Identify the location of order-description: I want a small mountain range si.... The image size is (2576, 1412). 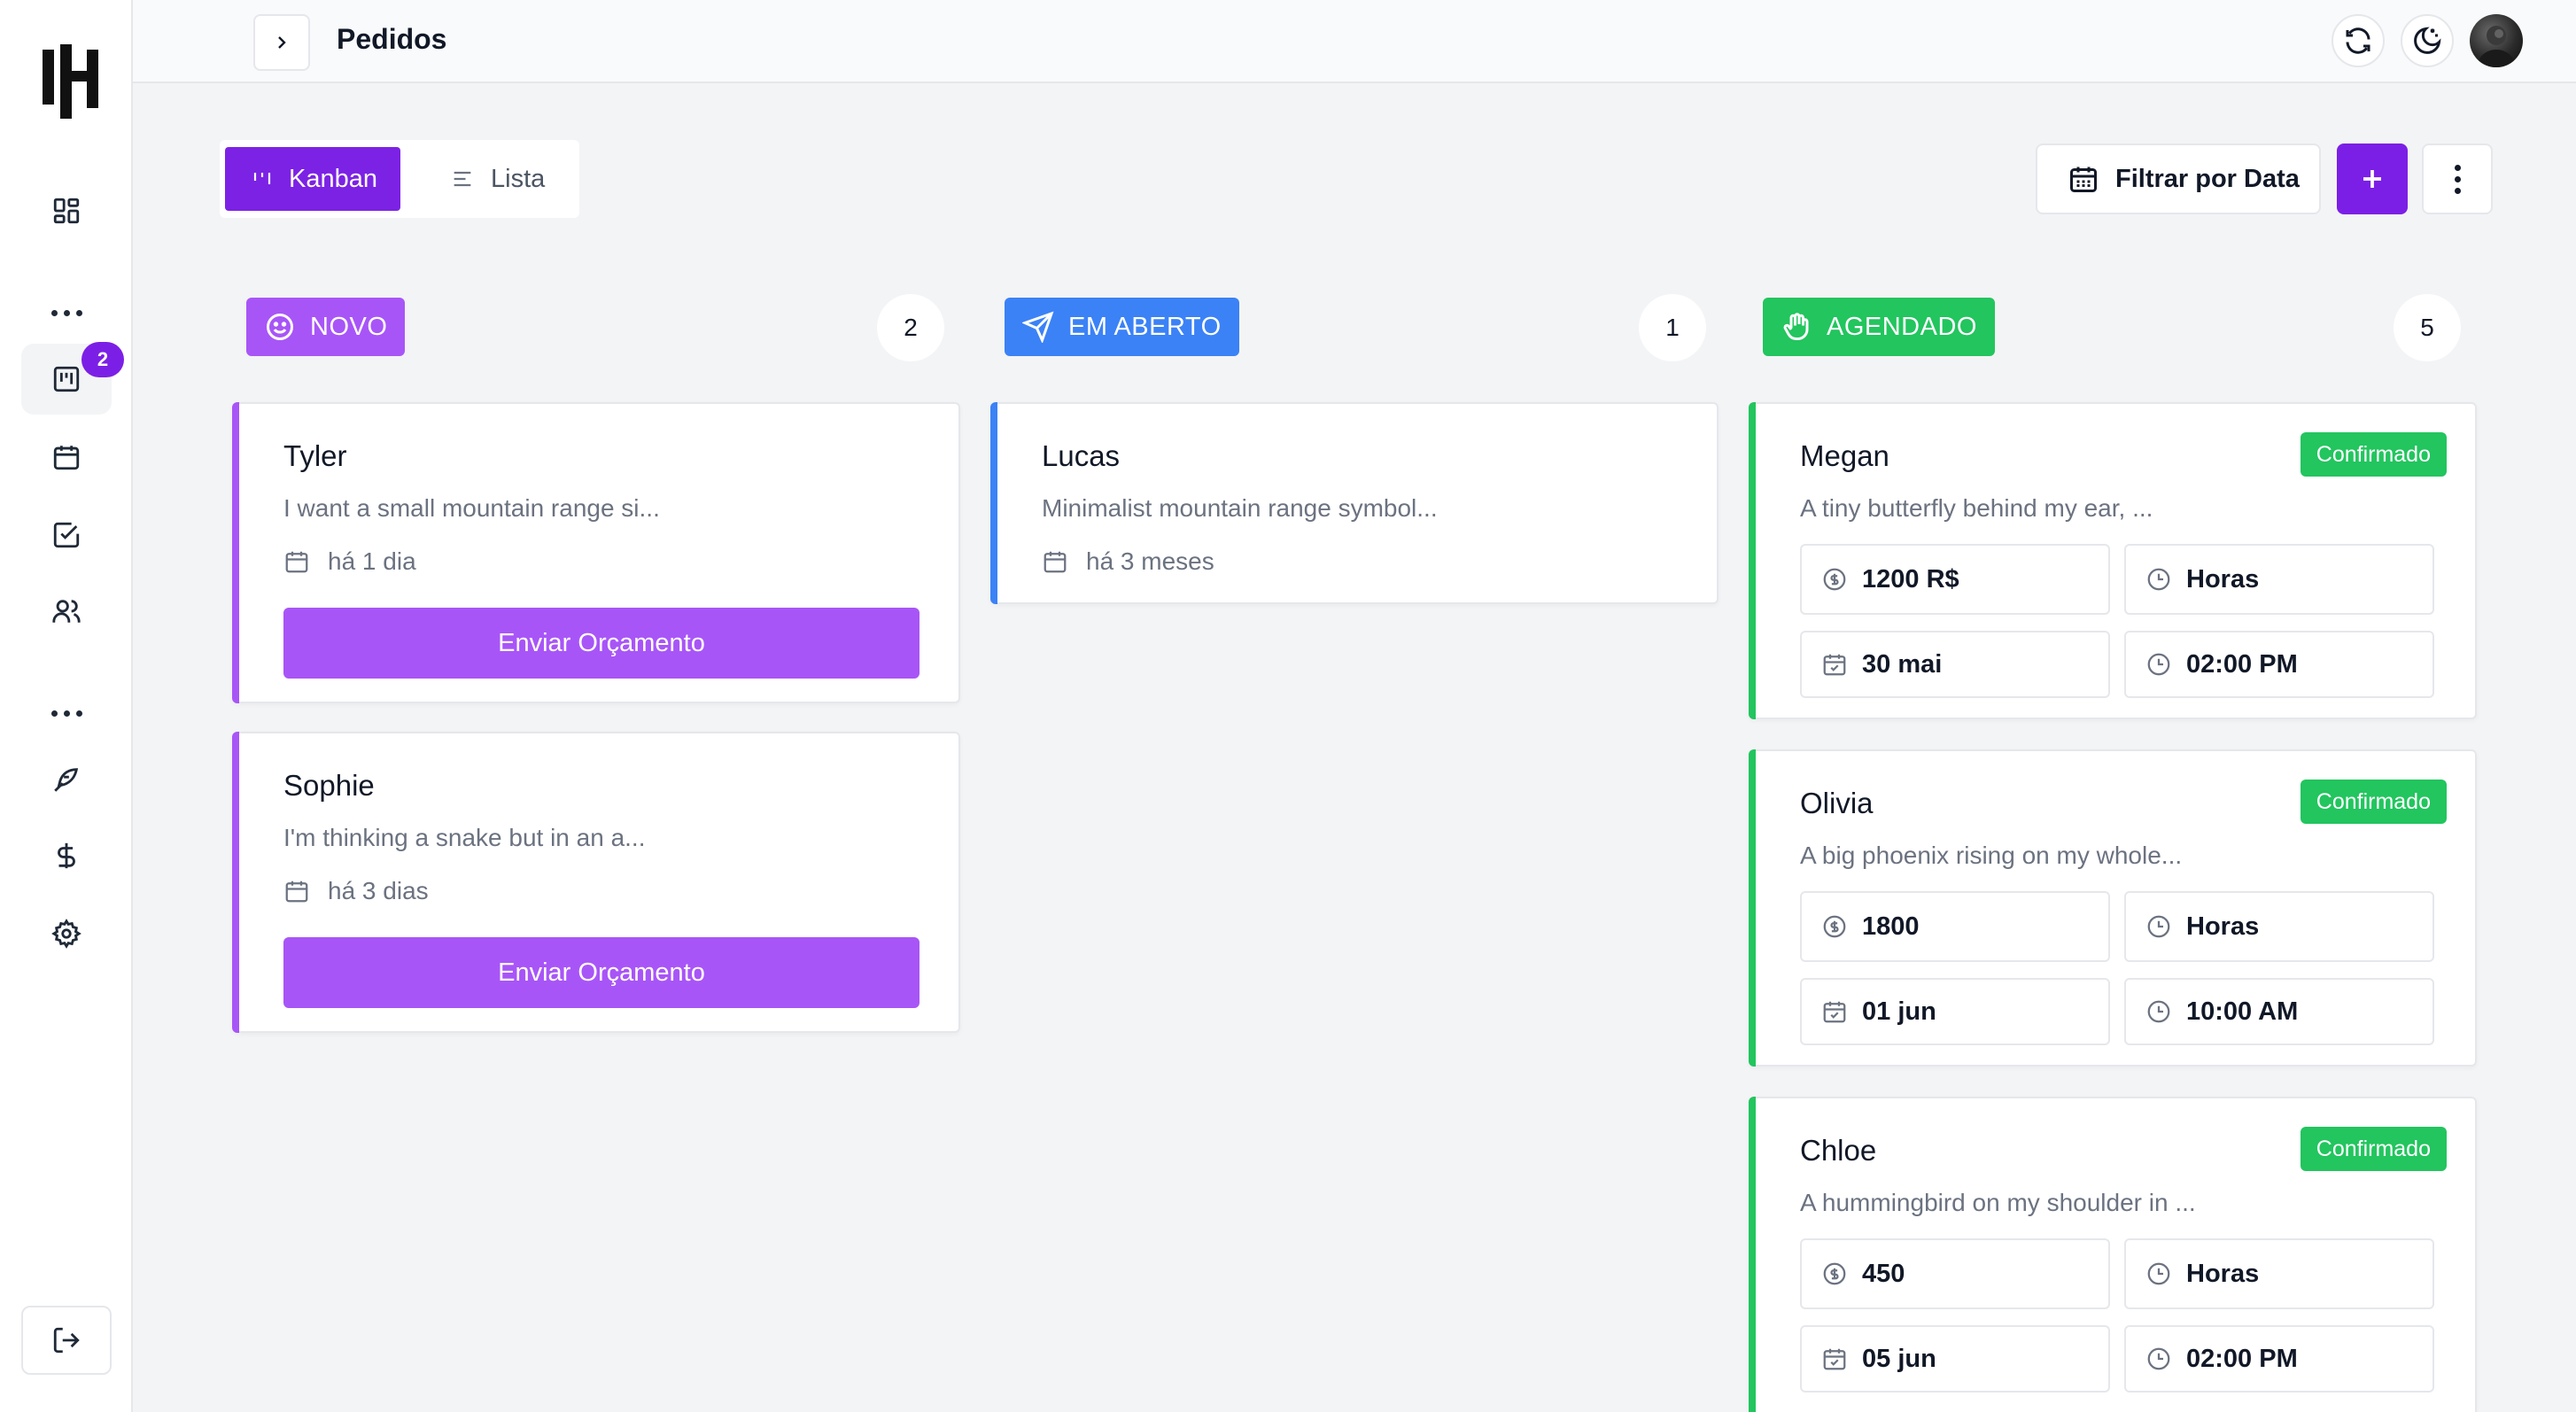
(471, 508).